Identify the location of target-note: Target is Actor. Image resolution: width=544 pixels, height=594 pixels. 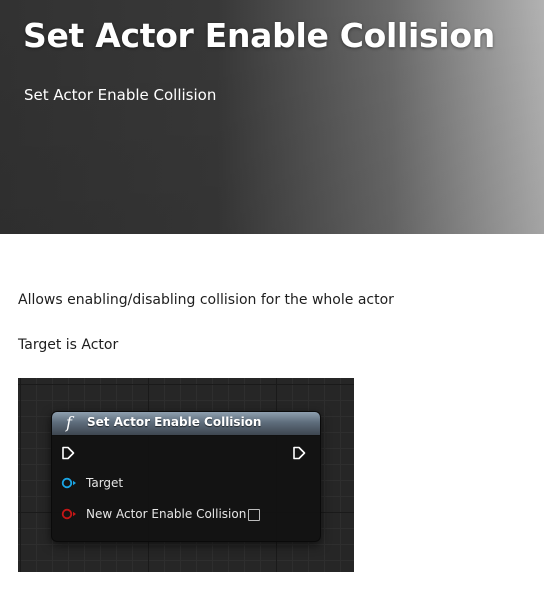
(68, 345).